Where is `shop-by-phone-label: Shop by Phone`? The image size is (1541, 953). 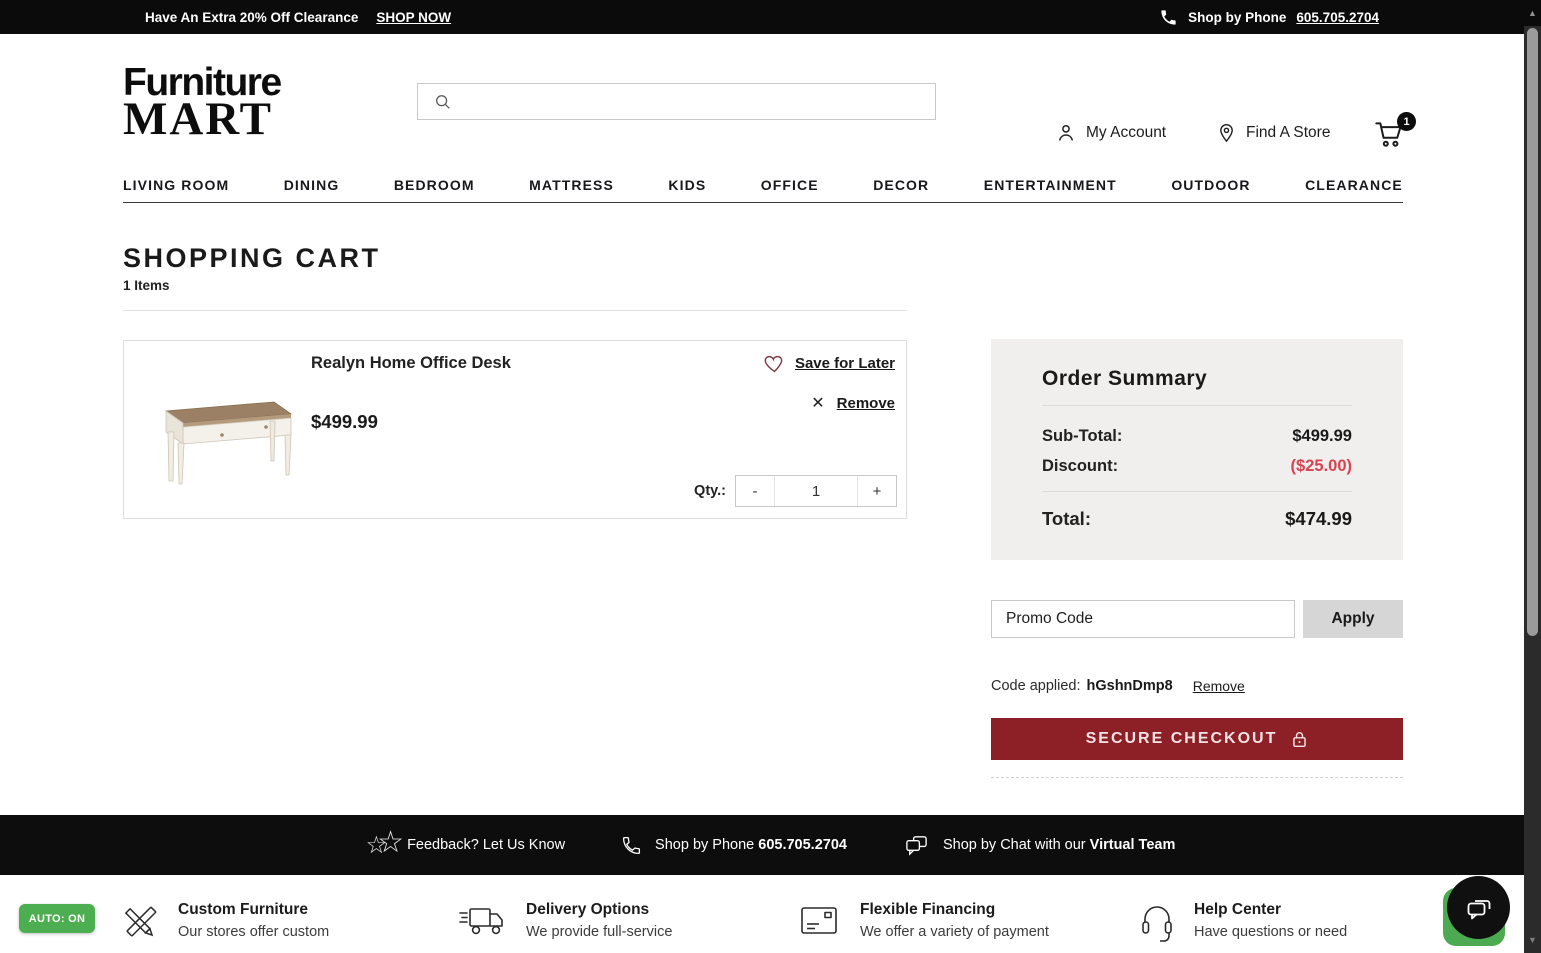 shop-by-phone-label: Shop by Phone is located at coordinates (1237, 17).